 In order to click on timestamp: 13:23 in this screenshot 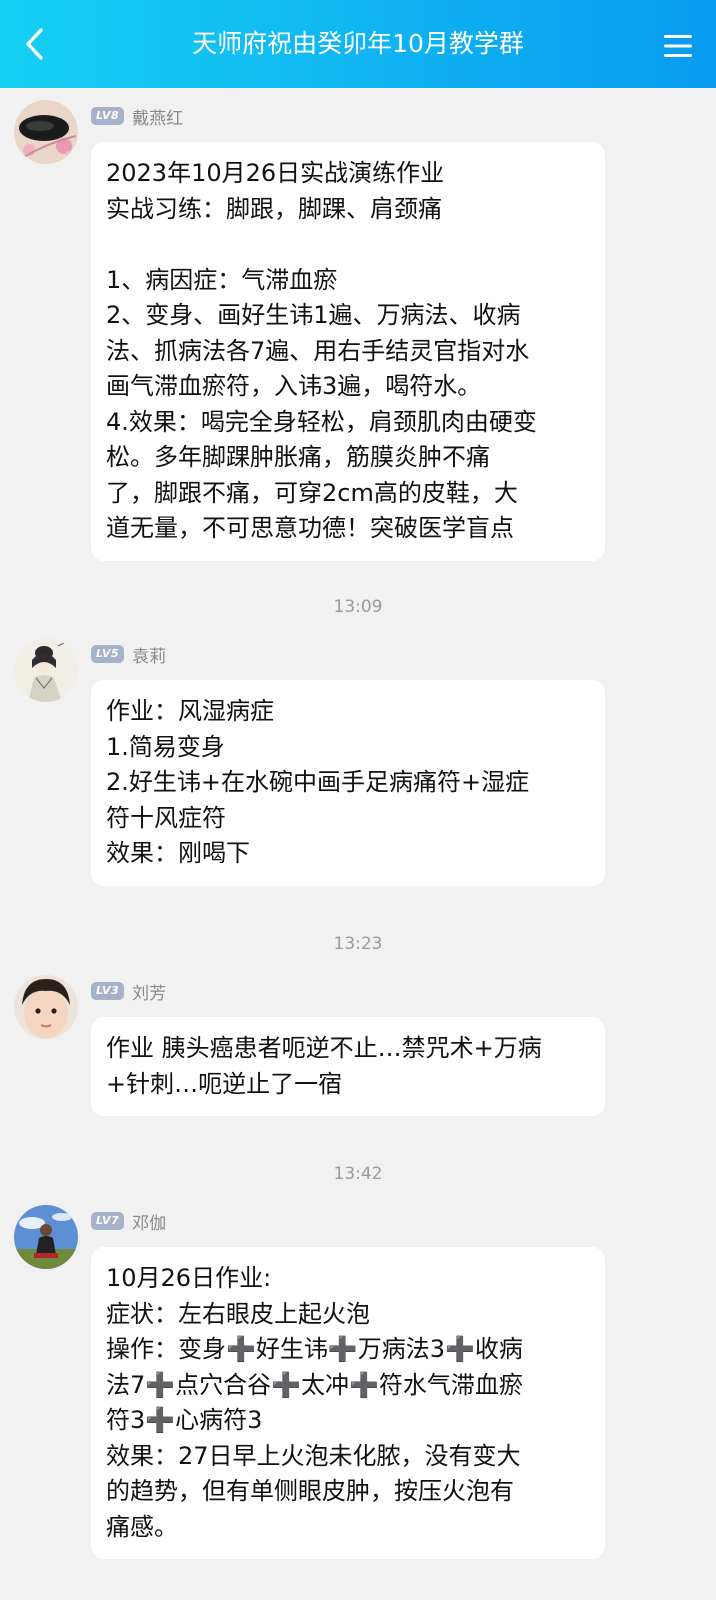, I will do `click(358, 944)`.